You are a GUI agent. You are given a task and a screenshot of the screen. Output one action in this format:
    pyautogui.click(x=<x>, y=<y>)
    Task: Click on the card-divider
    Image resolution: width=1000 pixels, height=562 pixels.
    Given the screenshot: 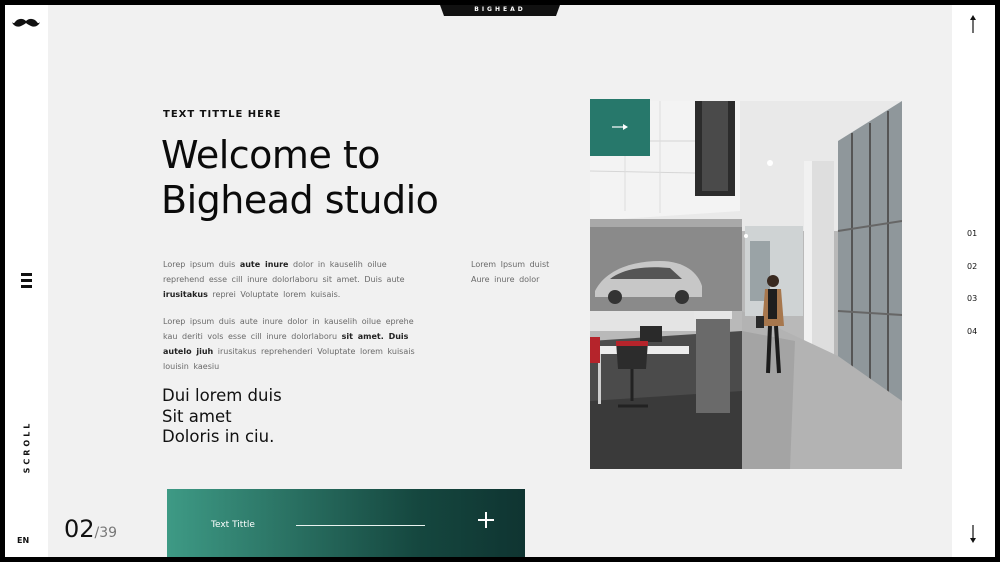 What is the action you would take?
    pyautogui.click(x=360, y=525)
    